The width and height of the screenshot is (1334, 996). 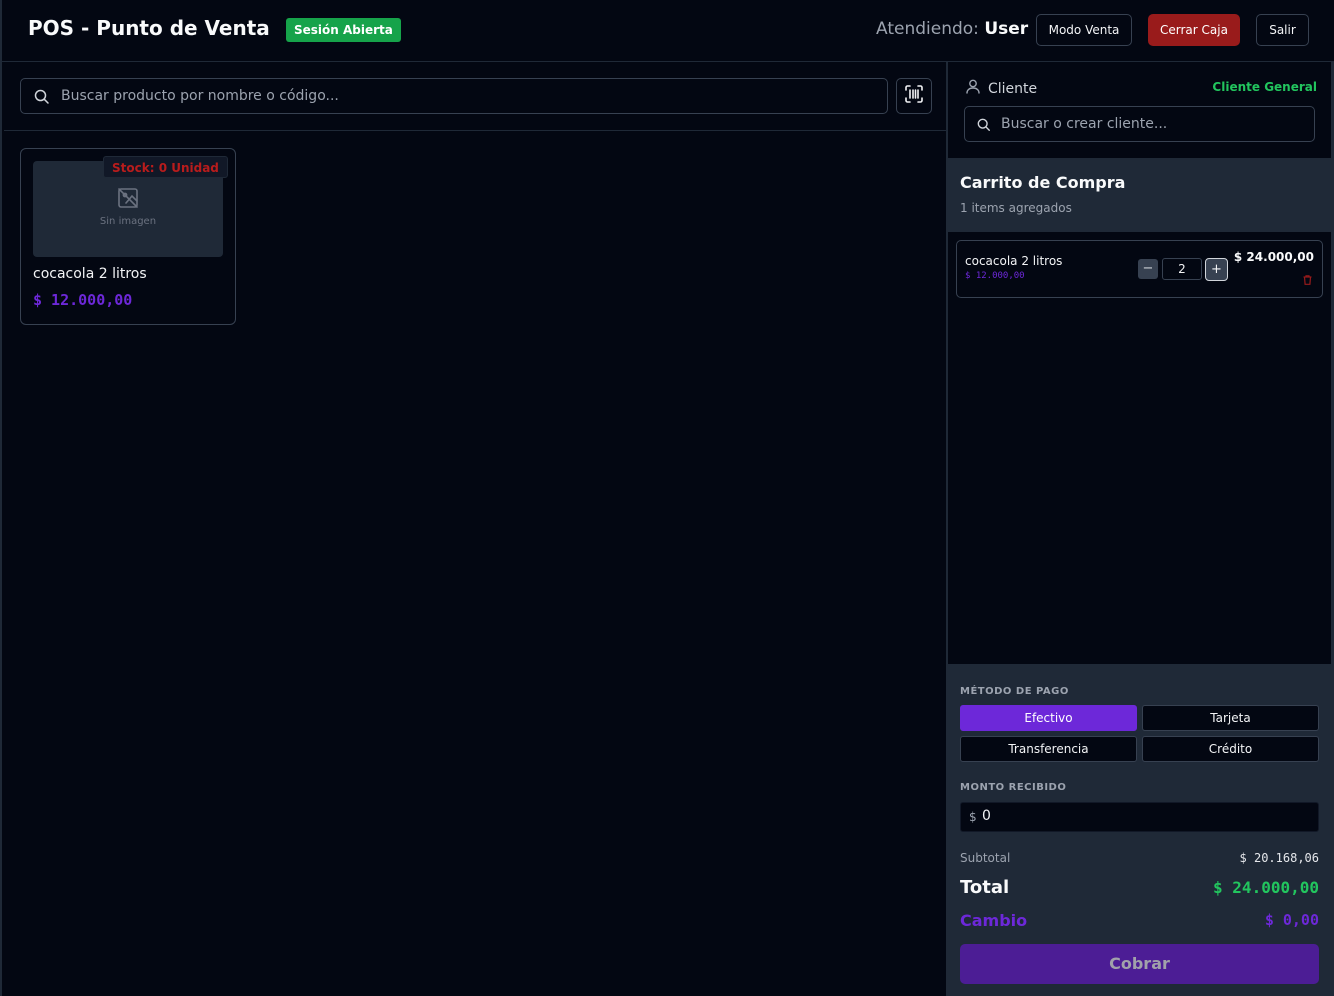 I want to click on barcode-scan-icon, so click(x=914, y=96).